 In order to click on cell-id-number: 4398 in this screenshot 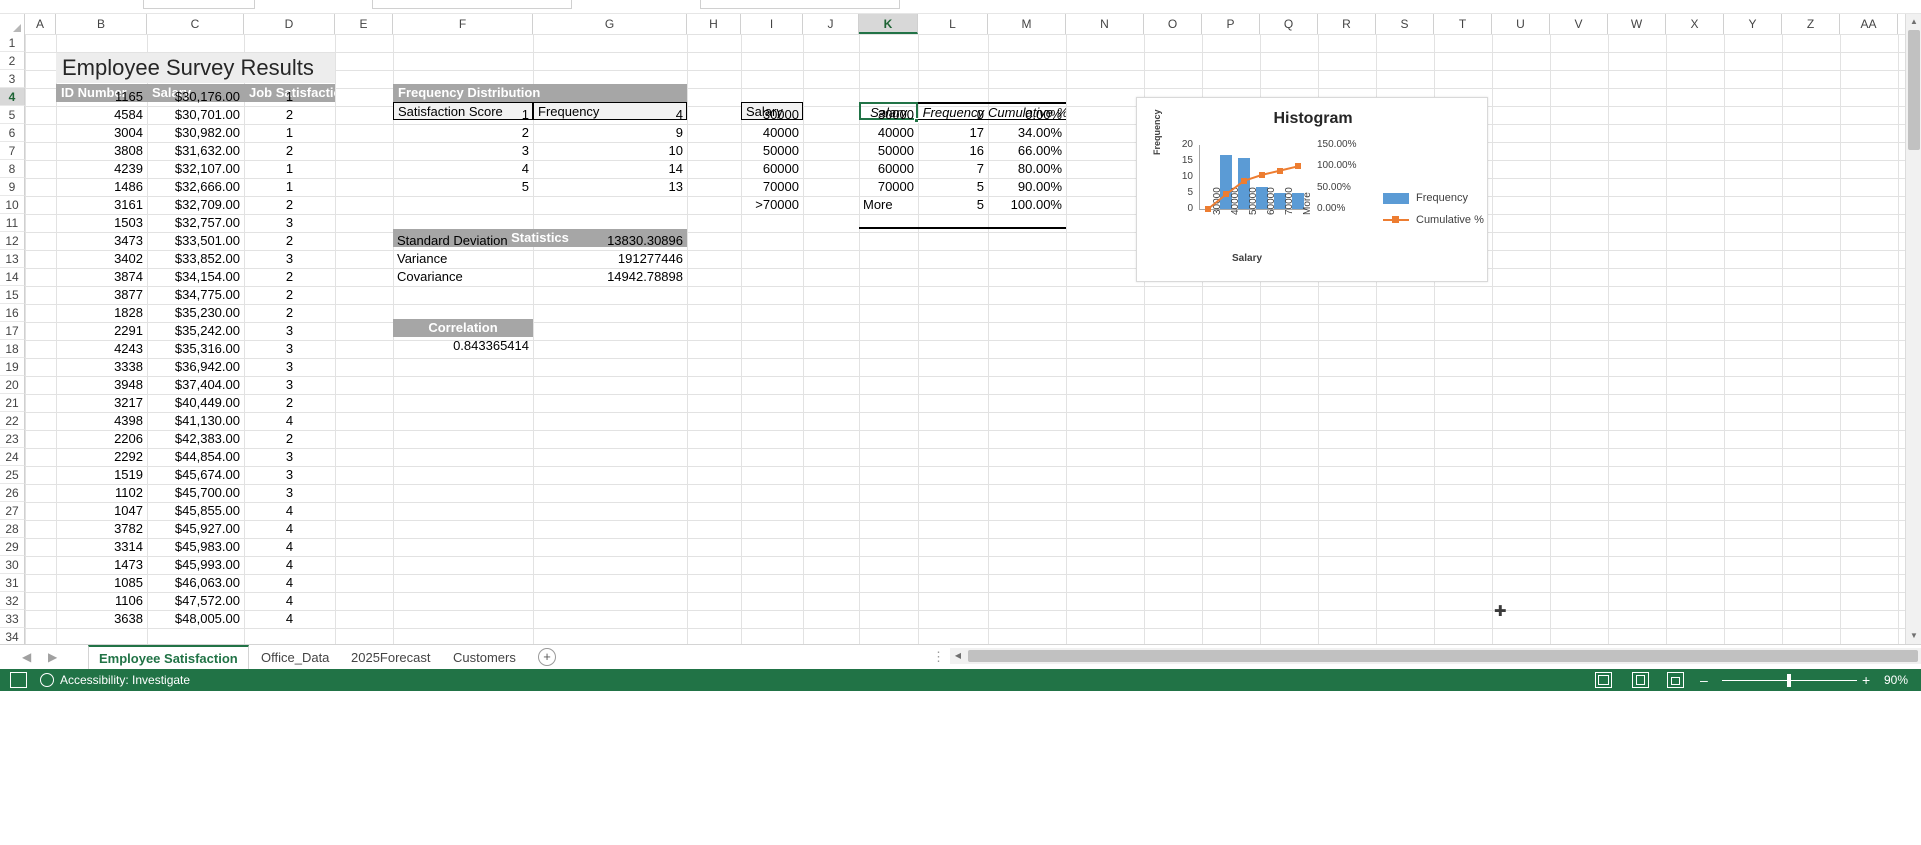, I will do `click(101, 421)`.